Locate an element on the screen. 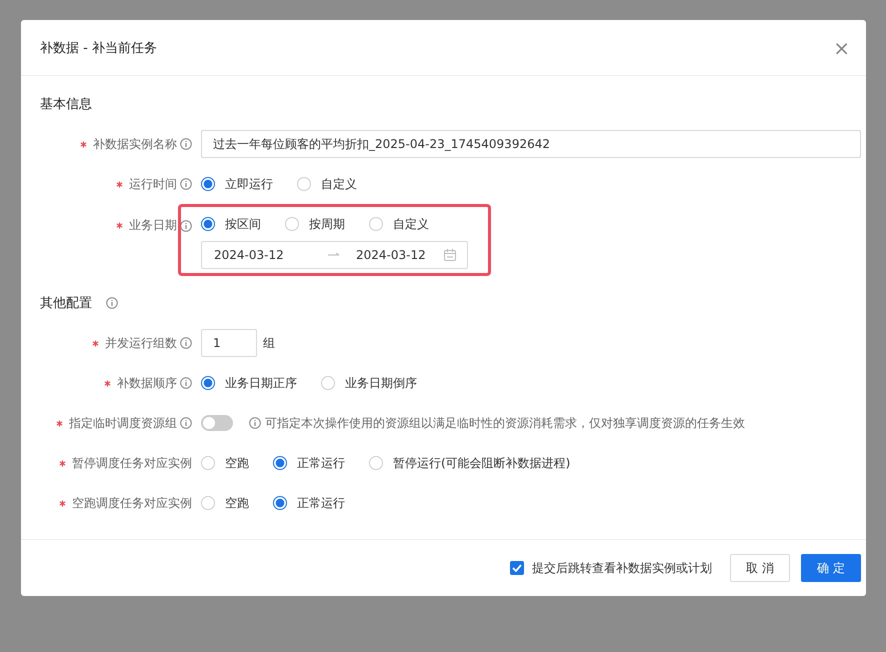 The width and height of the screenshot is (886, 652). section-title: 其他配置 is located at coordinates (66, 303).